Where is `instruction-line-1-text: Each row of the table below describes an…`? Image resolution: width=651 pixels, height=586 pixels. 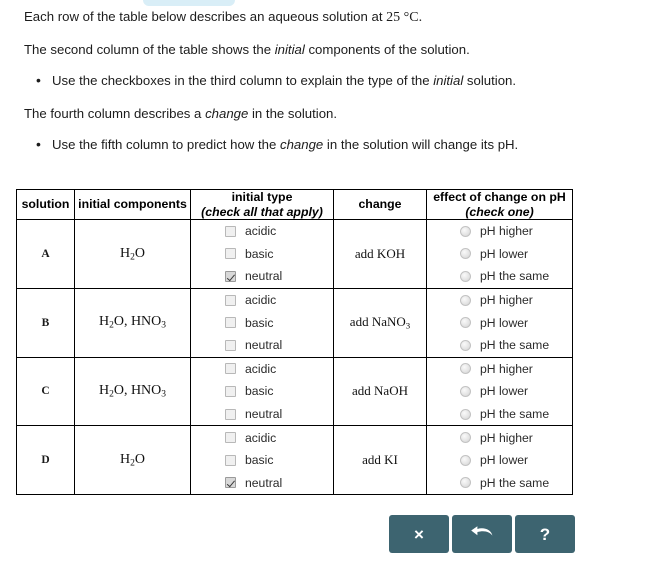
instruction-line-1-text: Each row of the table below describes an… is located at coordinates (205, 16).